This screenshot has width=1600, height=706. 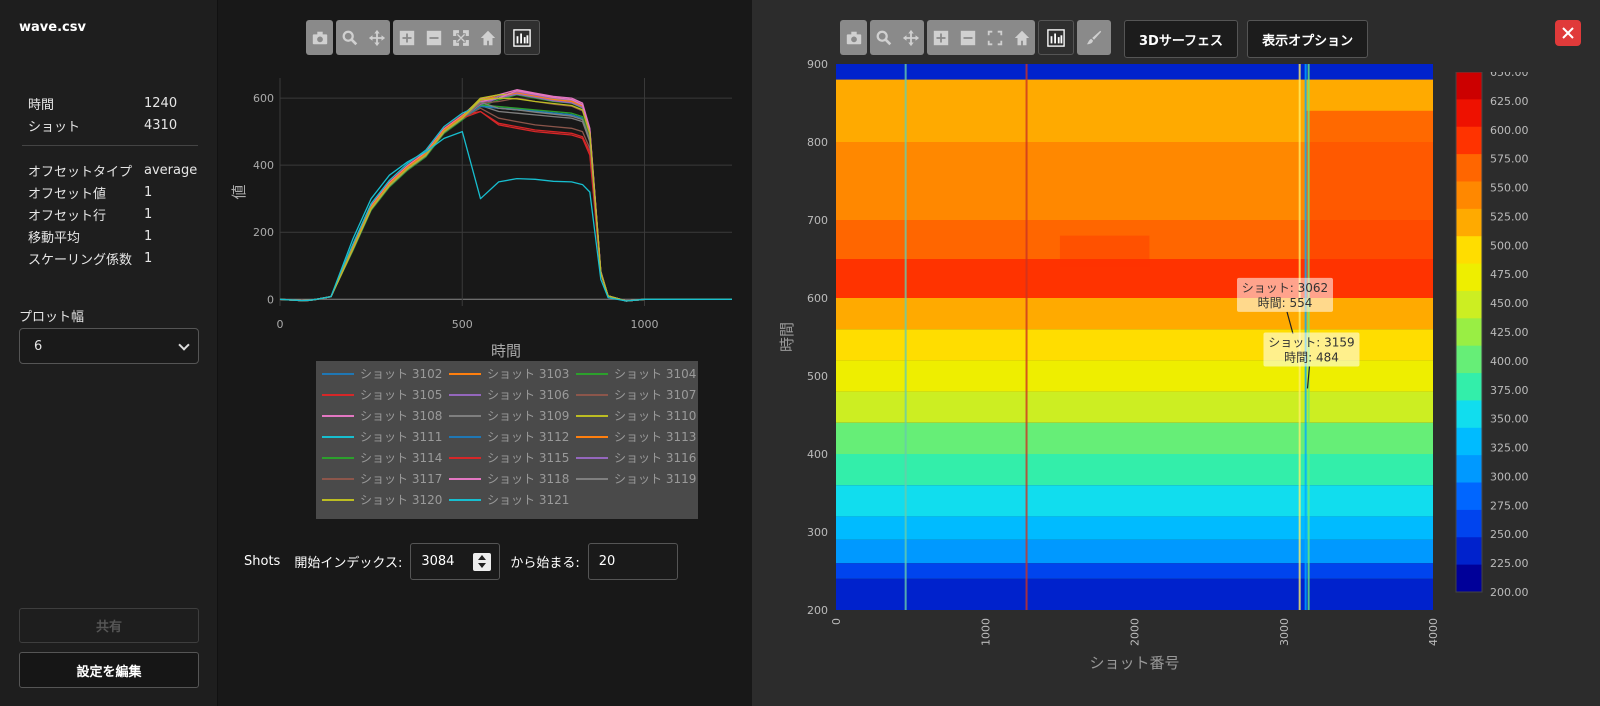 What do you see at coordinates (401, 458) in the screenshot?
I see `legend-label: ショット 3114` at bounding box center [401, 458].